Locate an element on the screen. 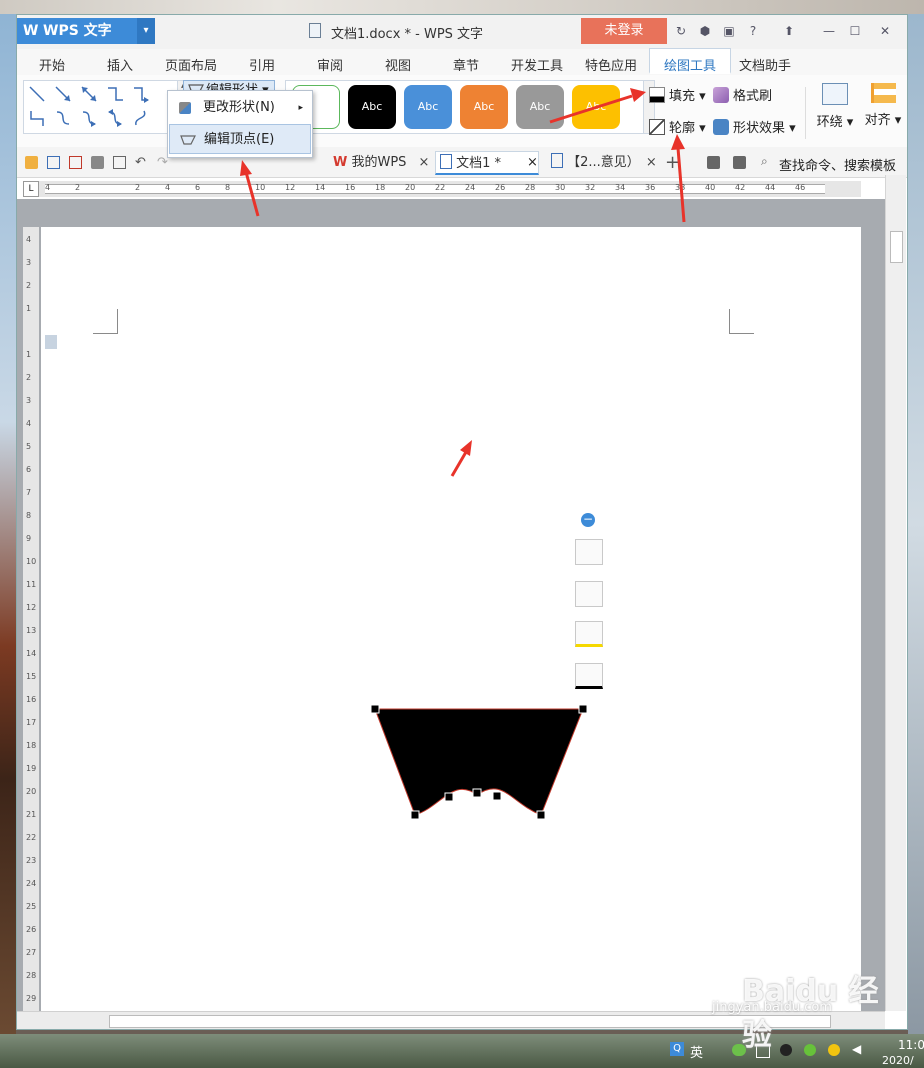 The height and width of the screenshot is (1068, 924). doc-tab-active: 文档1 * is located at coordinates (487, 163).